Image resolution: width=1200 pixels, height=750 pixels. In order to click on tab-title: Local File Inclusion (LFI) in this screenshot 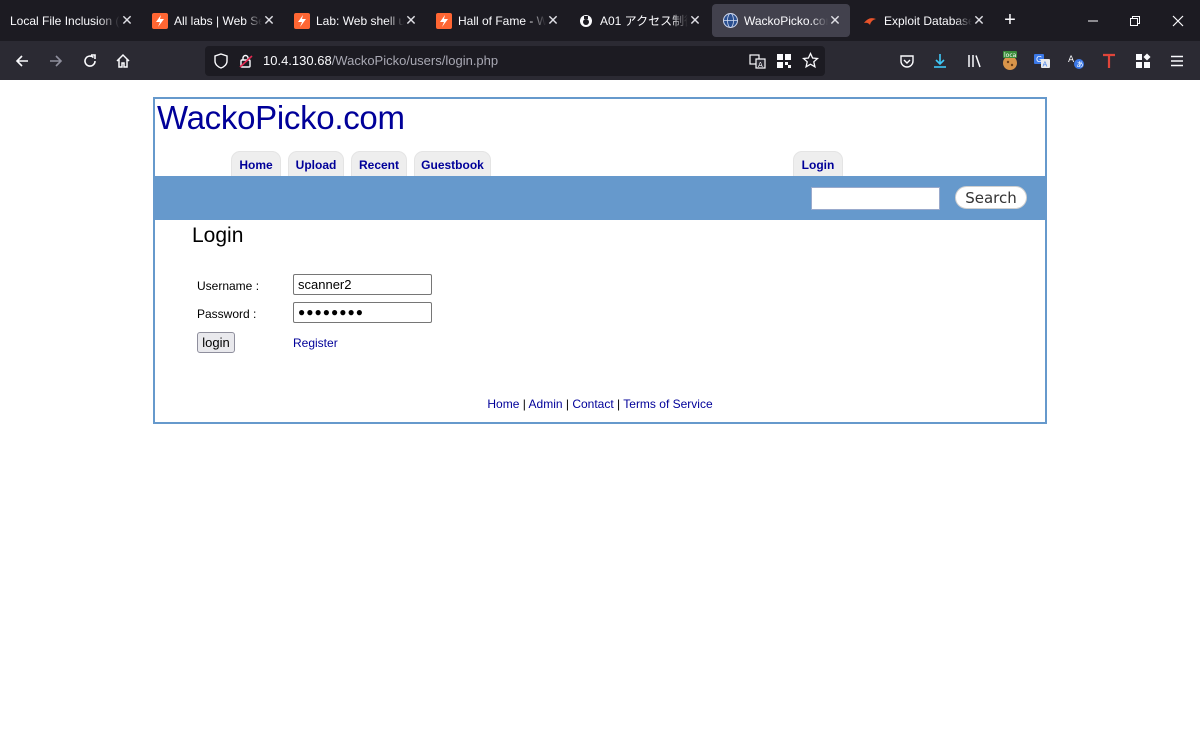, I will do `click(65, 20)`.